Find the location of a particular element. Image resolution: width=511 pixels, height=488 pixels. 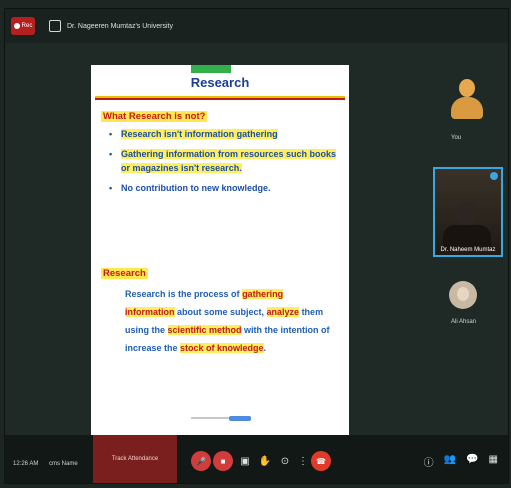

speaker-body is located at coordinates (467, 237).